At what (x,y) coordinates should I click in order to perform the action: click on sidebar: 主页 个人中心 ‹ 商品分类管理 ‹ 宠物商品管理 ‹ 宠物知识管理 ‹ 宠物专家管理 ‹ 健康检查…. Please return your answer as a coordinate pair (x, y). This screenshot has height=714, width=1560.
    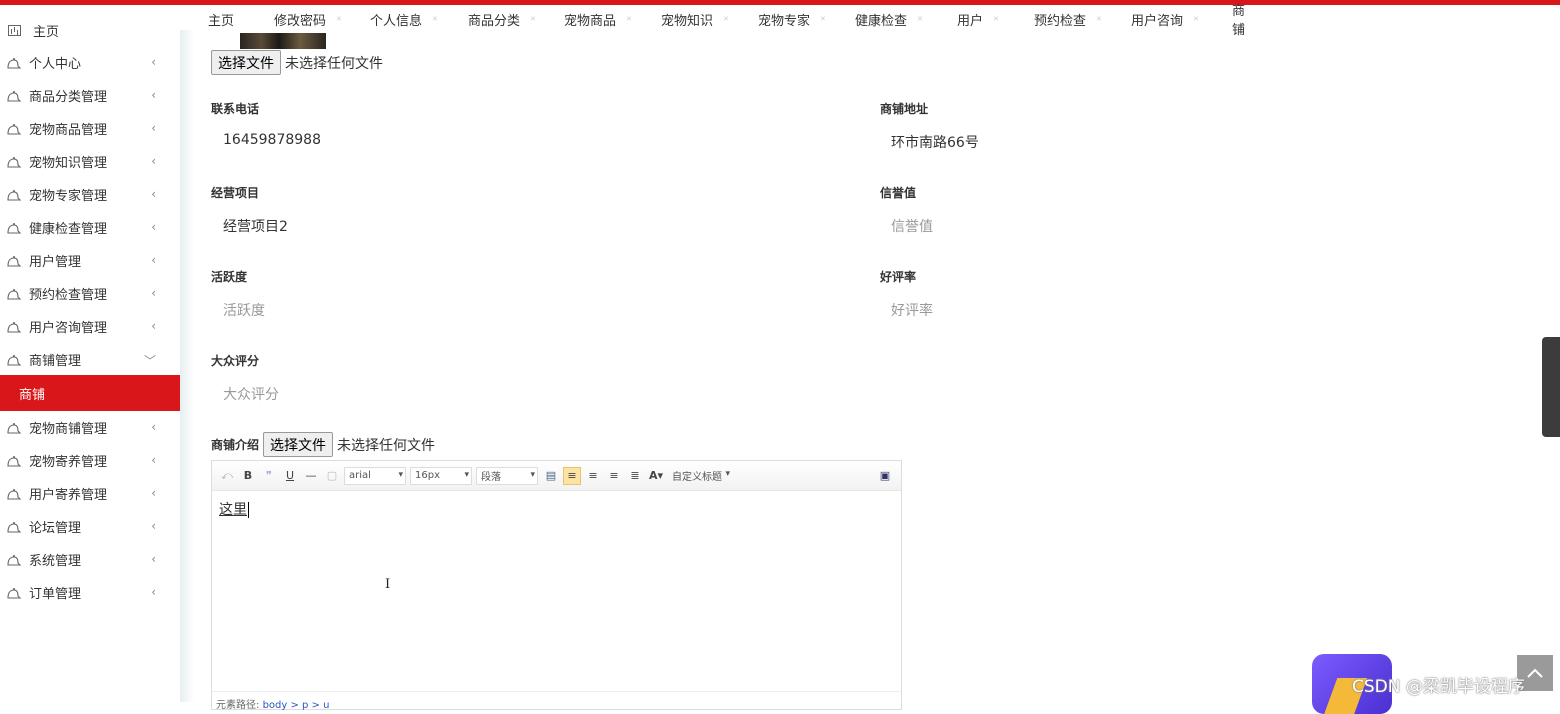
    Looking at the image, I should click on (90, 353).